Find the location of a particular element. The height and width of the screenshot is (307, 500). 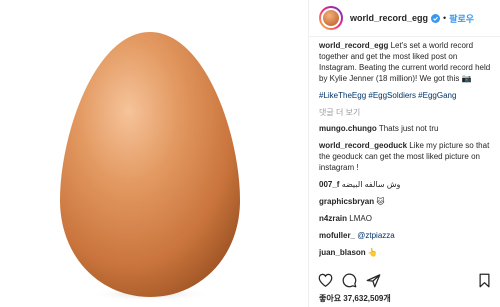

comment-icon is located at coordinates (349, 280).